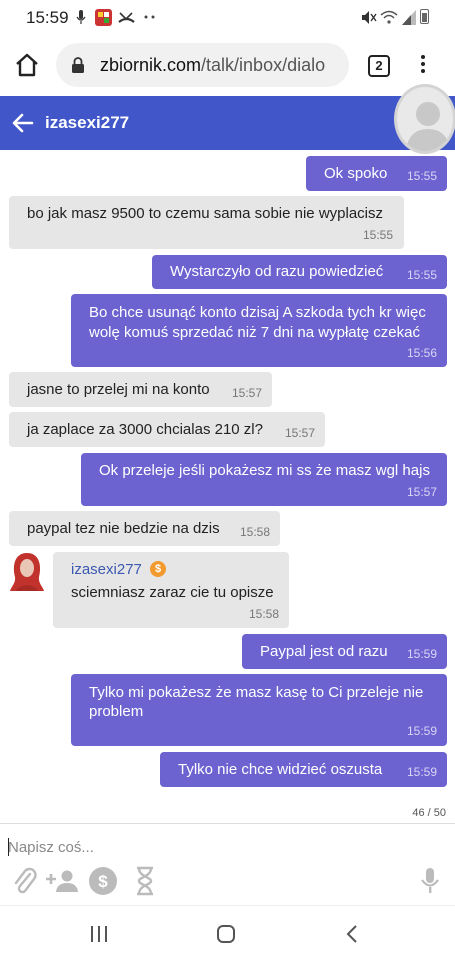 The height and width of the screenshot is (960, 455). What do you see at coordinates (61, 881) in the screenshot?
I see `add-person-icon` at bounding box center [61, 881].